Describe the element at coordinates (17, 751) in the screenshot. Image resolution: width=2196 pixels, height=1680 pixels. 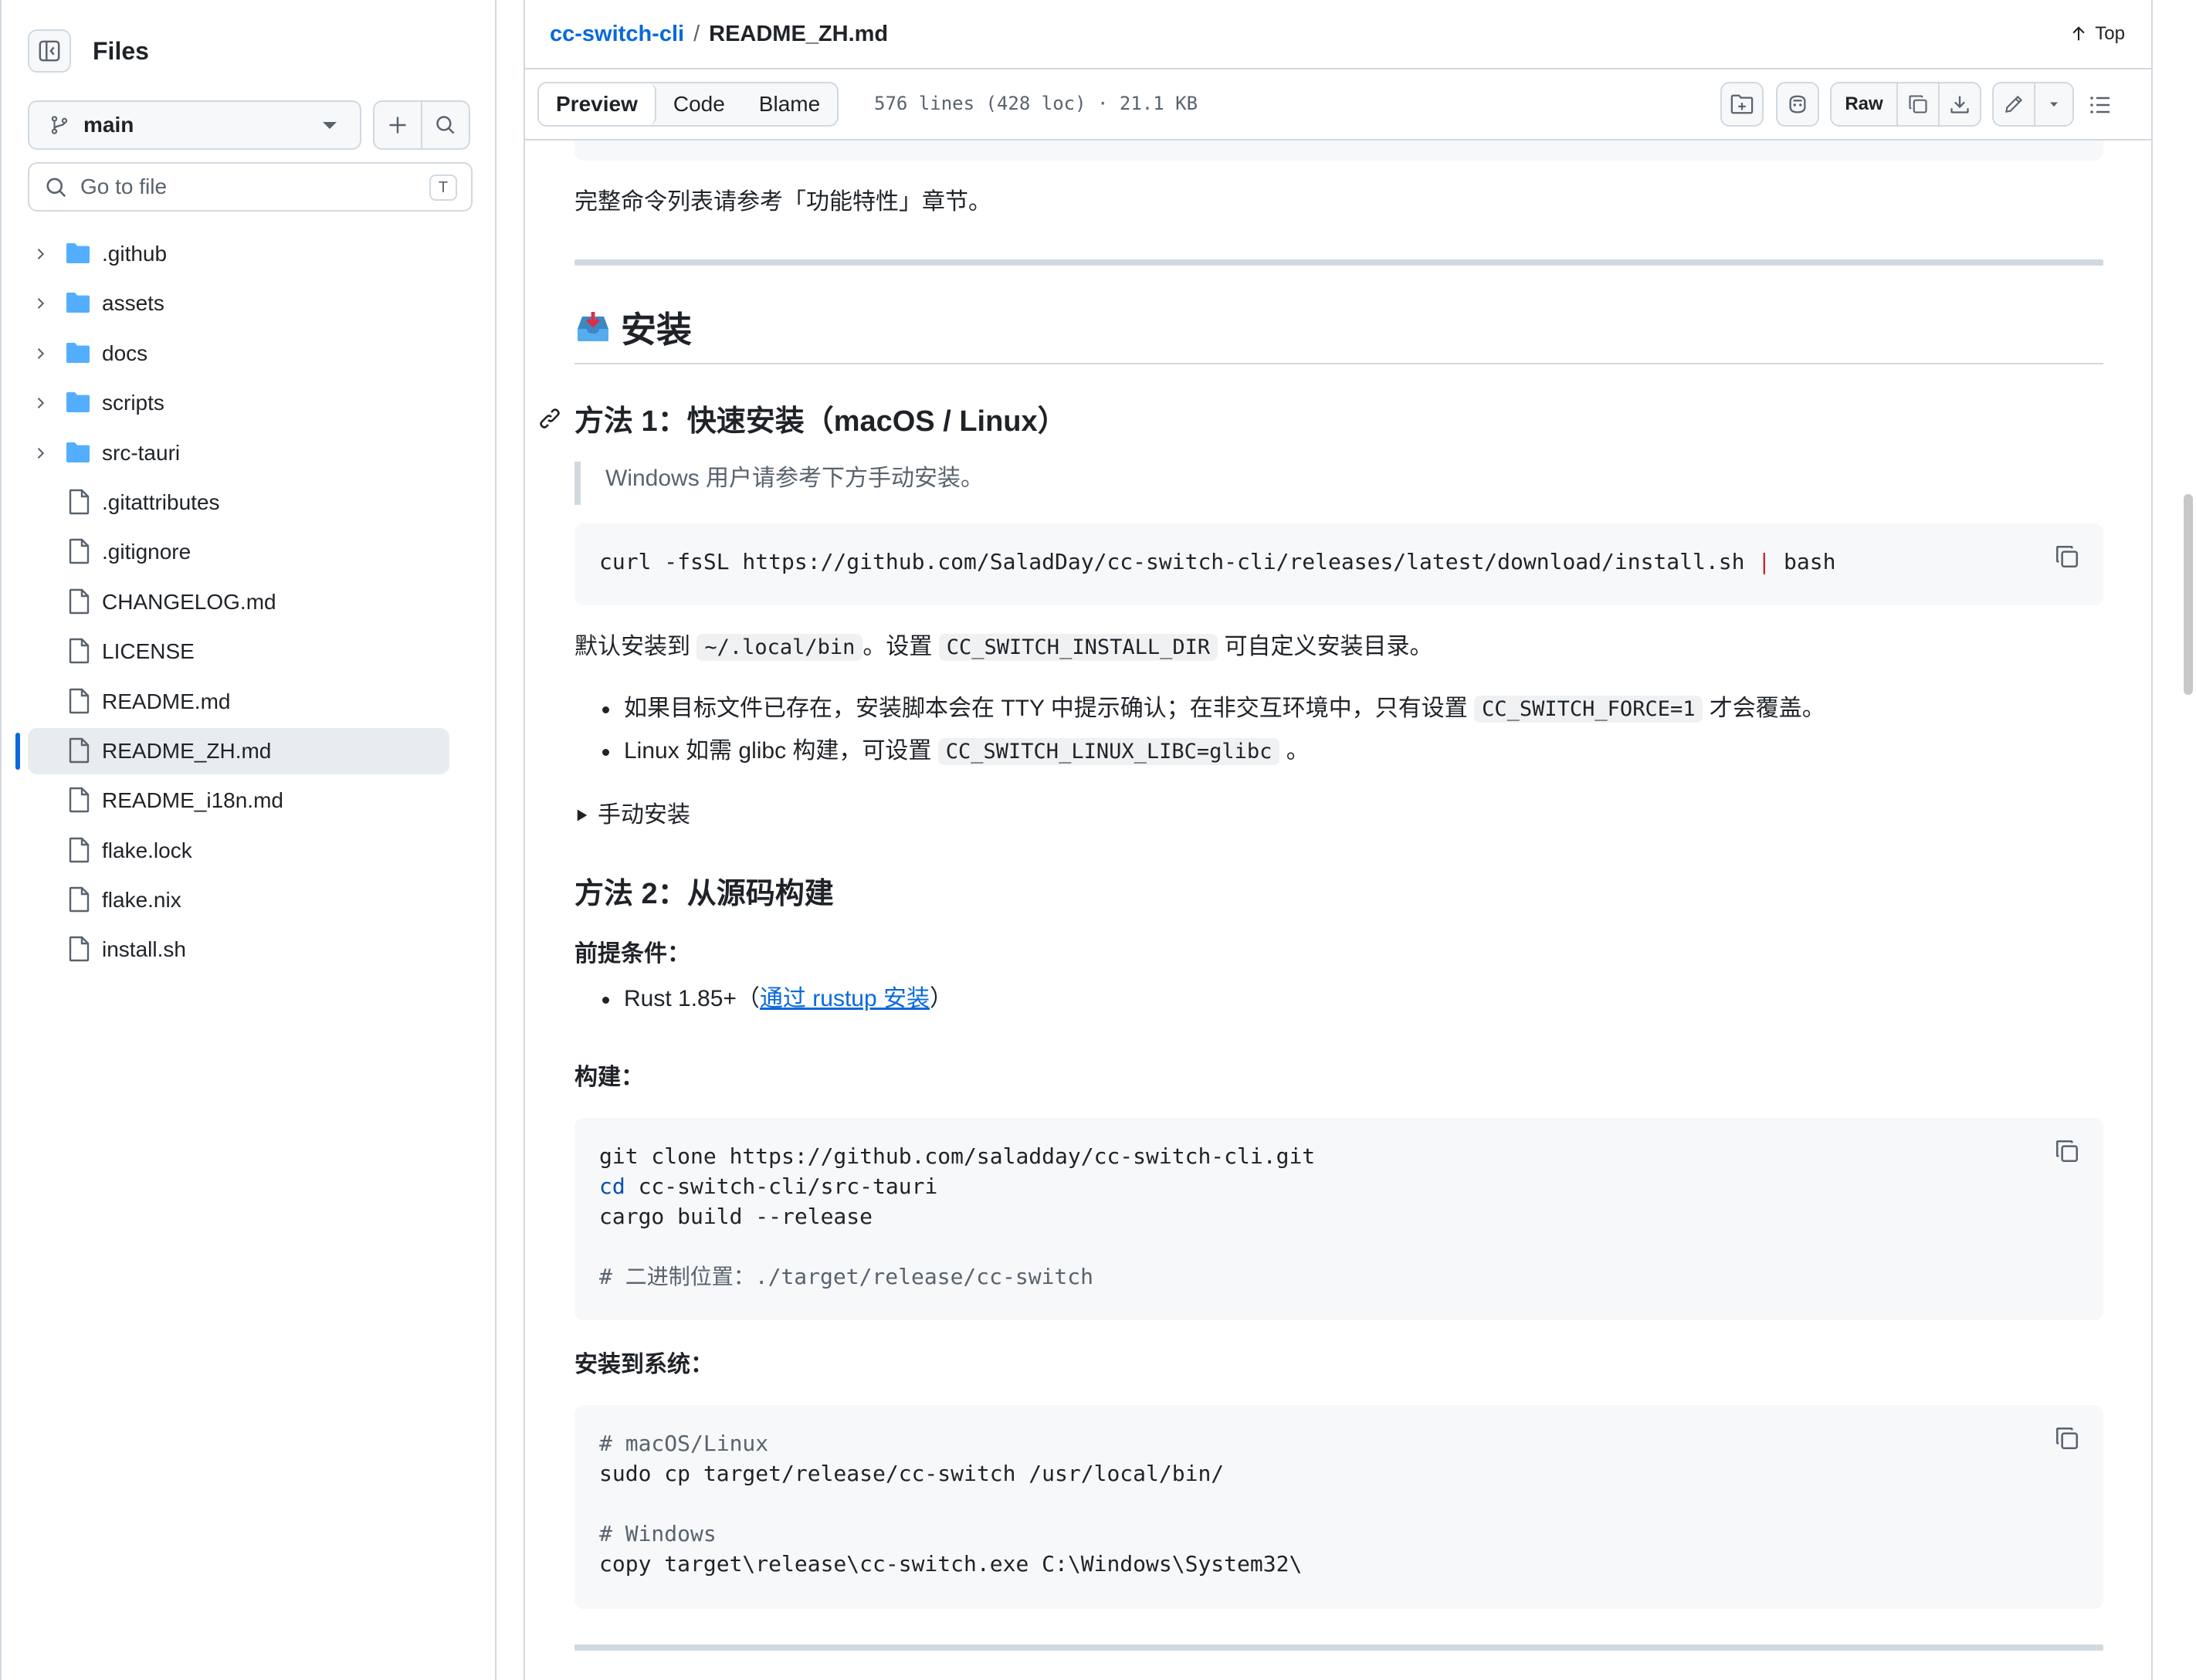
I see `active-item-indicator` at that location.